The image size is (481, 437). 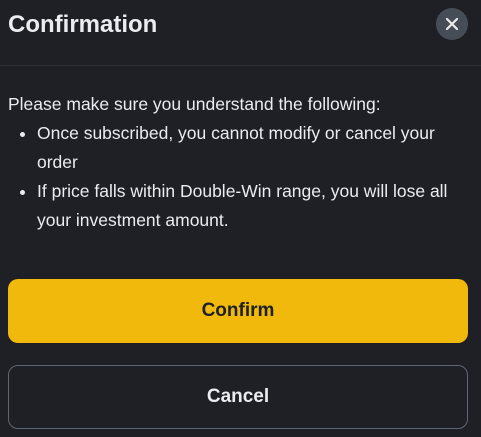 I want to click on cancel-button: Cancel, so click(x=238, y=397).